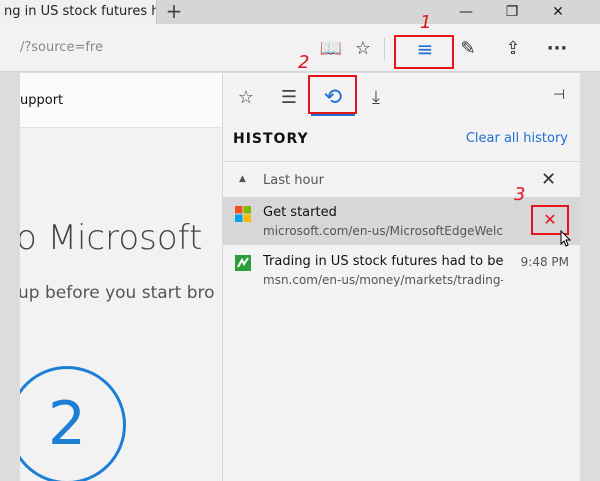  Describe the element at coordinates (517, 138) in the screenshot. I see `clear-all-history-link: Clear all history` at that location.